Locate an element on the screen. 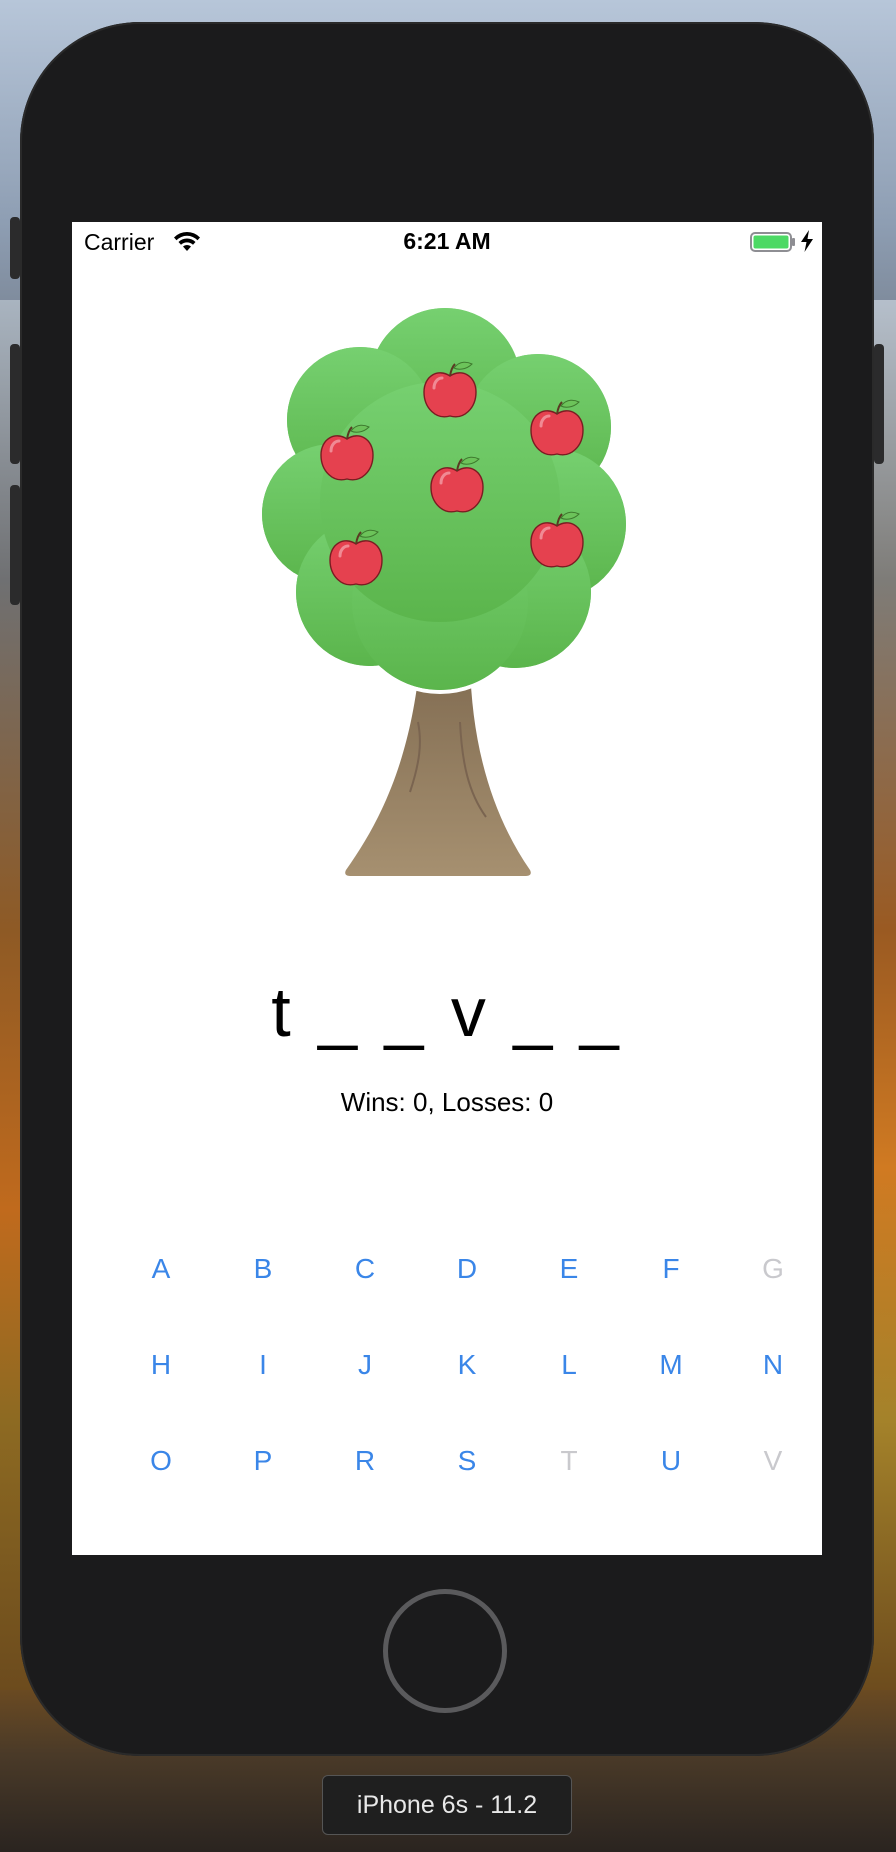 The image size is (896, 1852). keyboard-row: OPRS T U V is located at coordinates (466, 1489).